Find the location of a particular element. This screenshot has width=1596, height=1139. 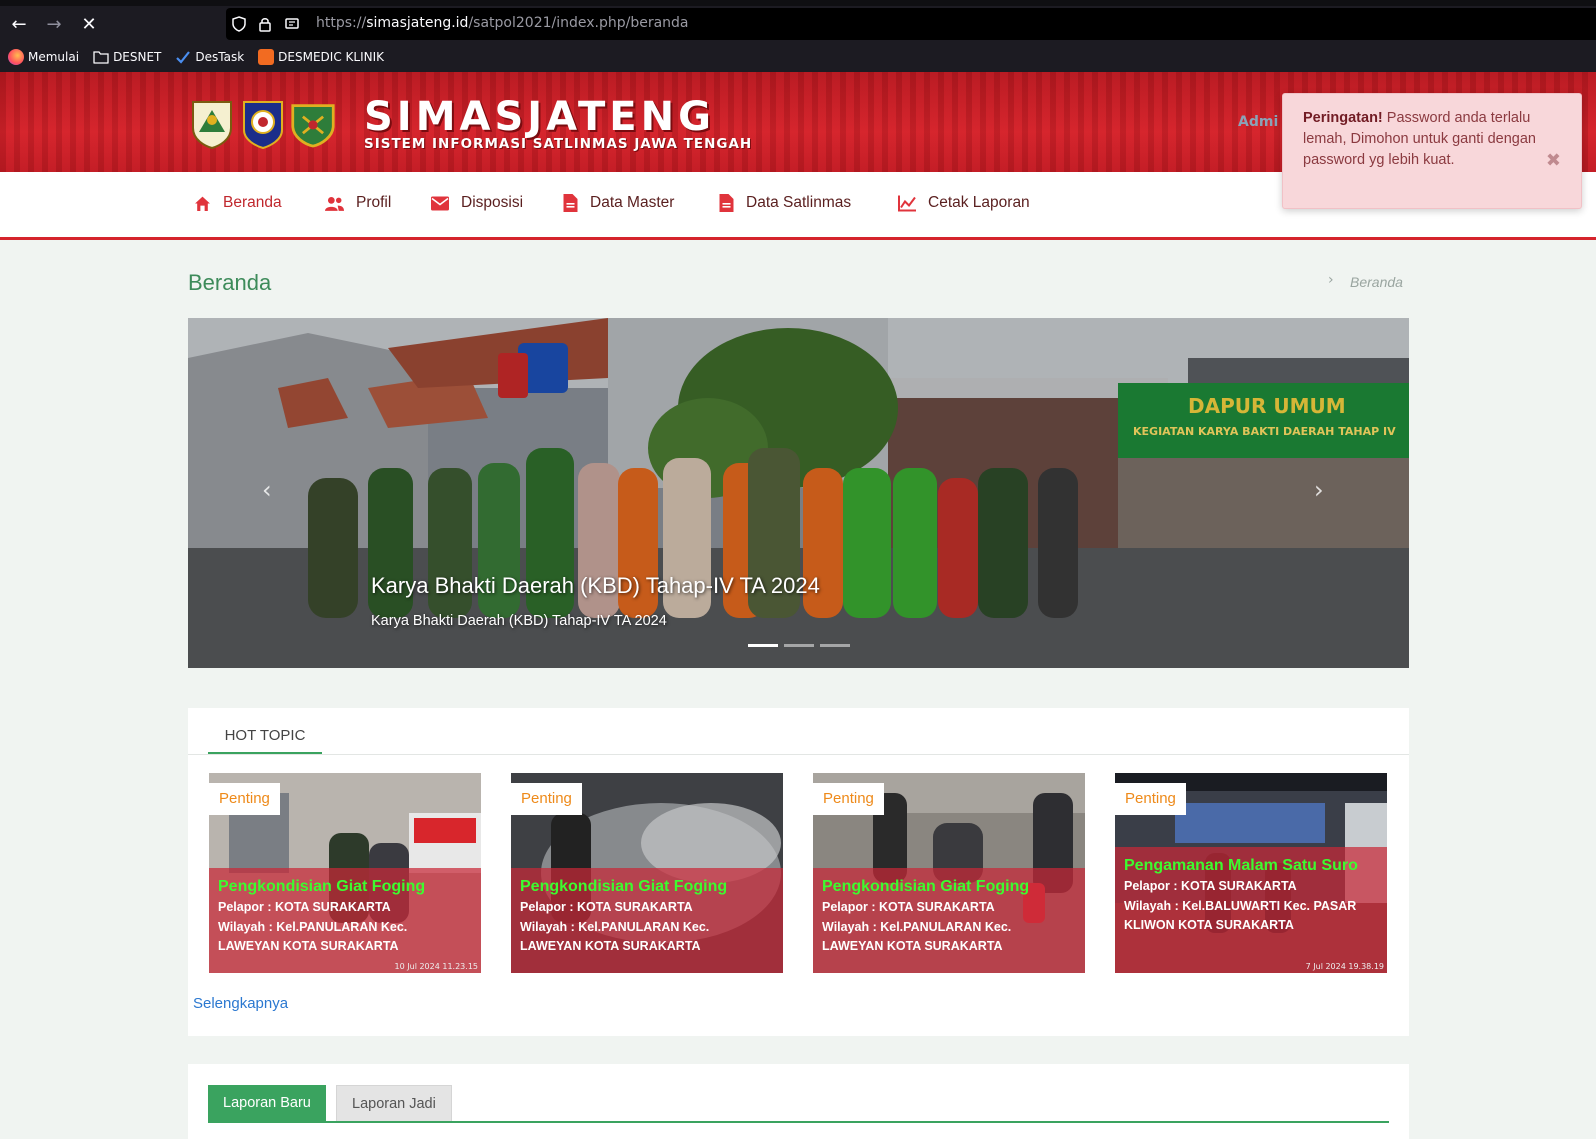

menu-item-data-master: Data Master is located at coordinates (618, 203).